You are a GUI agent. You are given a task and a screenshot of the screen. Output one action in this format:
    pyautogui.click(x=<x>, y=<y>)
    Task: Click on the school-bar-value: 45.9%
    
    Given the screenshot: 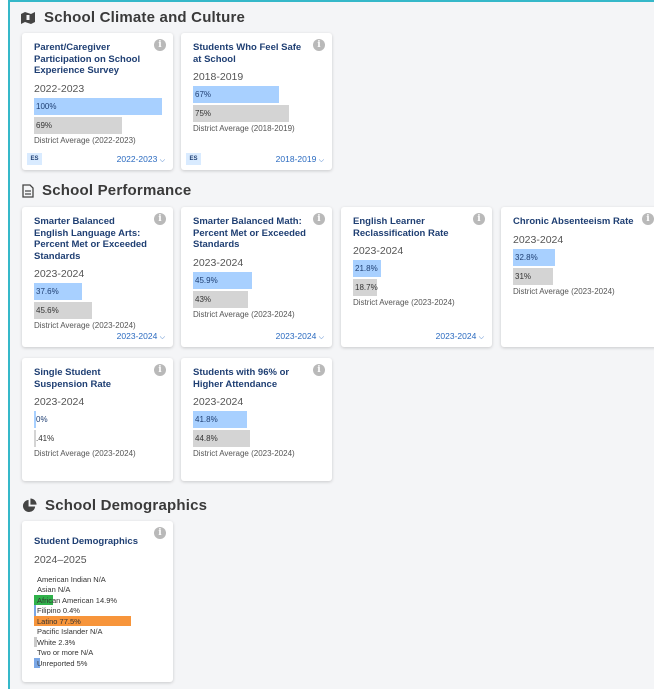 What is the action you would take?
    pyautogui.click(x=206, y=280)
    